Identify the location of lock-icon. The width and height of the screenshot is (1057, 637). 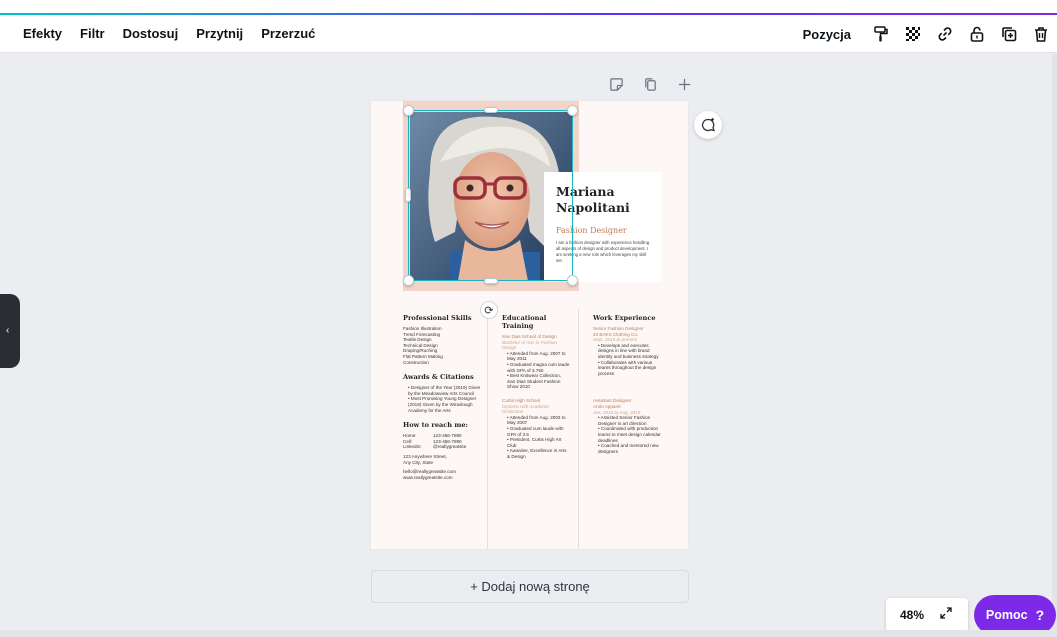
(977, 34).